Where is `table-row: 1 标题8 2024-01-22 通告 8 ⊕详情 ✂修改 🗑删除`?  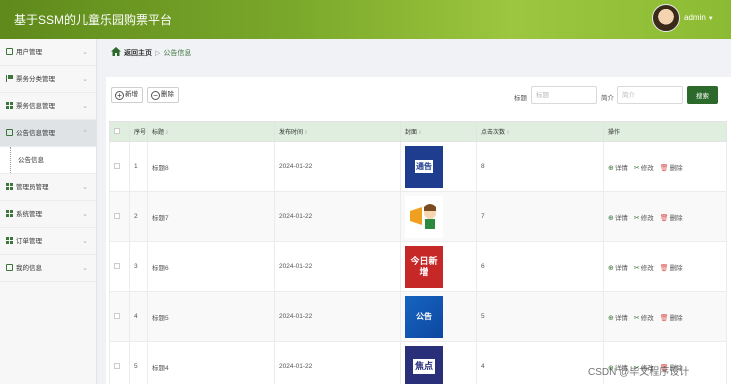 table-row: 1 标题8 2024-01-22 通告 8 ⊕详情 ✂修改 🗑删除 is located at coordinates (418, 166).